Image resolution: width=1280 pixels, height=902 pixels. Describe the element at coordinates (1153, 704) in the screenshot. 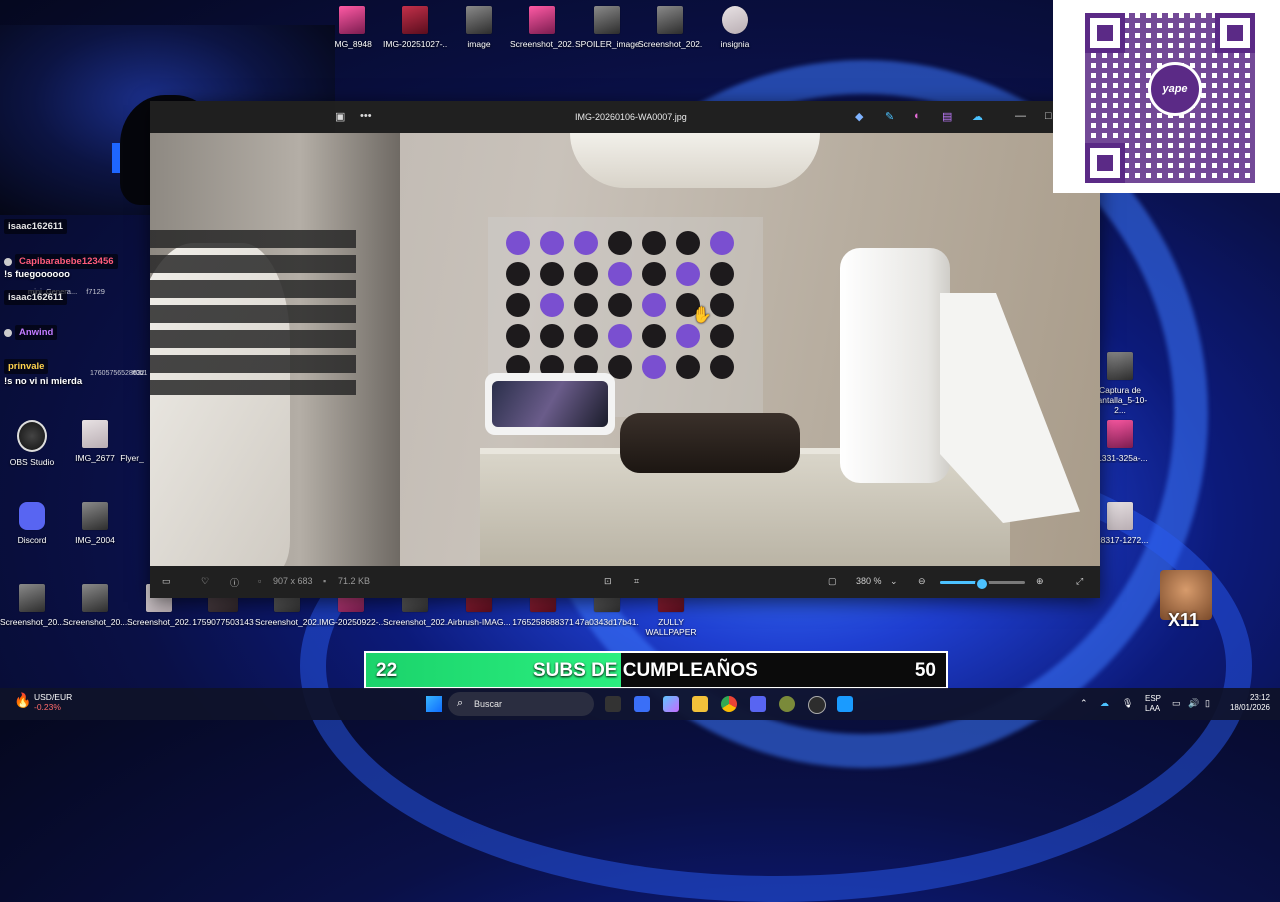

I see `language-indicator: ESP LAA` at that location.